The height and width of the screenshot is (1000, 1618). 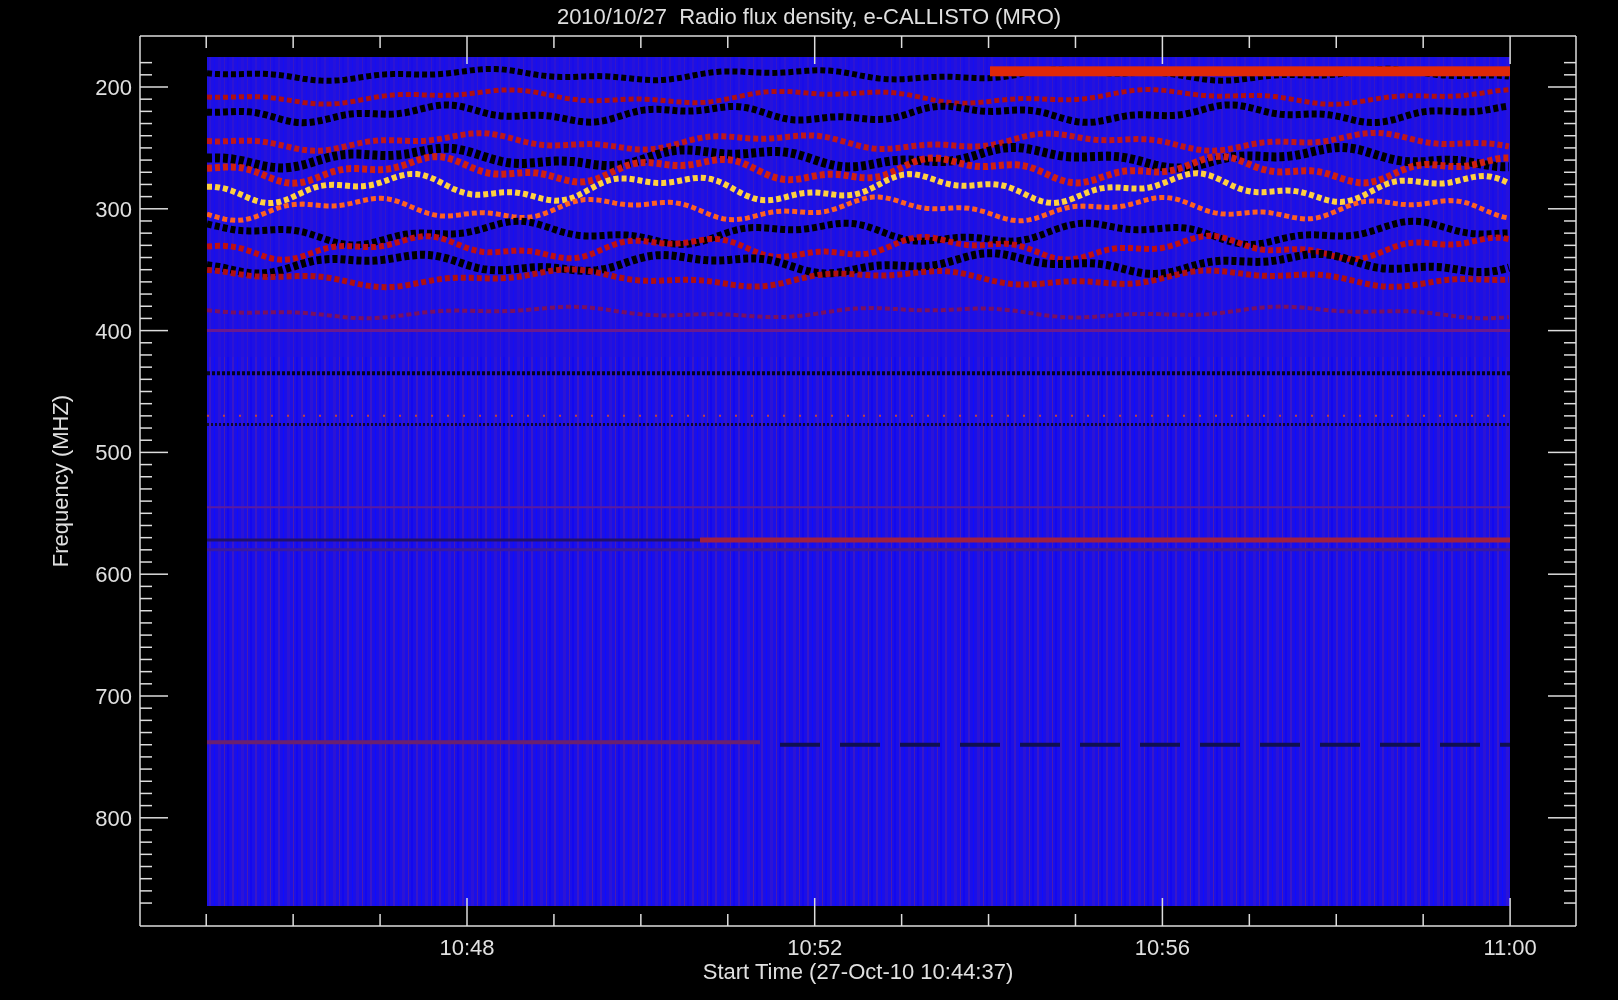 What do you see at coordinates (809, 16) in the screenshot?
I see `chart-title: 2010/10/27 Radio flux density, e-CALLISTO (MRO)` at bounding box center [809, 16].